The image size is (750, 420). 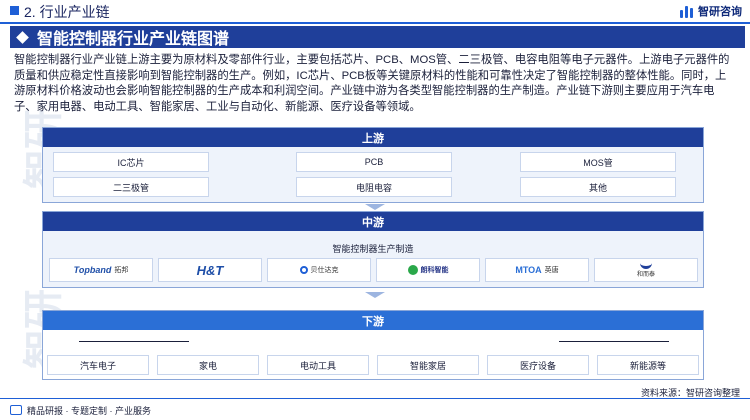 I want to click on company-logos: Topband 拓邦 H&T 贝仕达克 朗科智能 MTOA 英唐 和而泰, so click(x=374, y=270).